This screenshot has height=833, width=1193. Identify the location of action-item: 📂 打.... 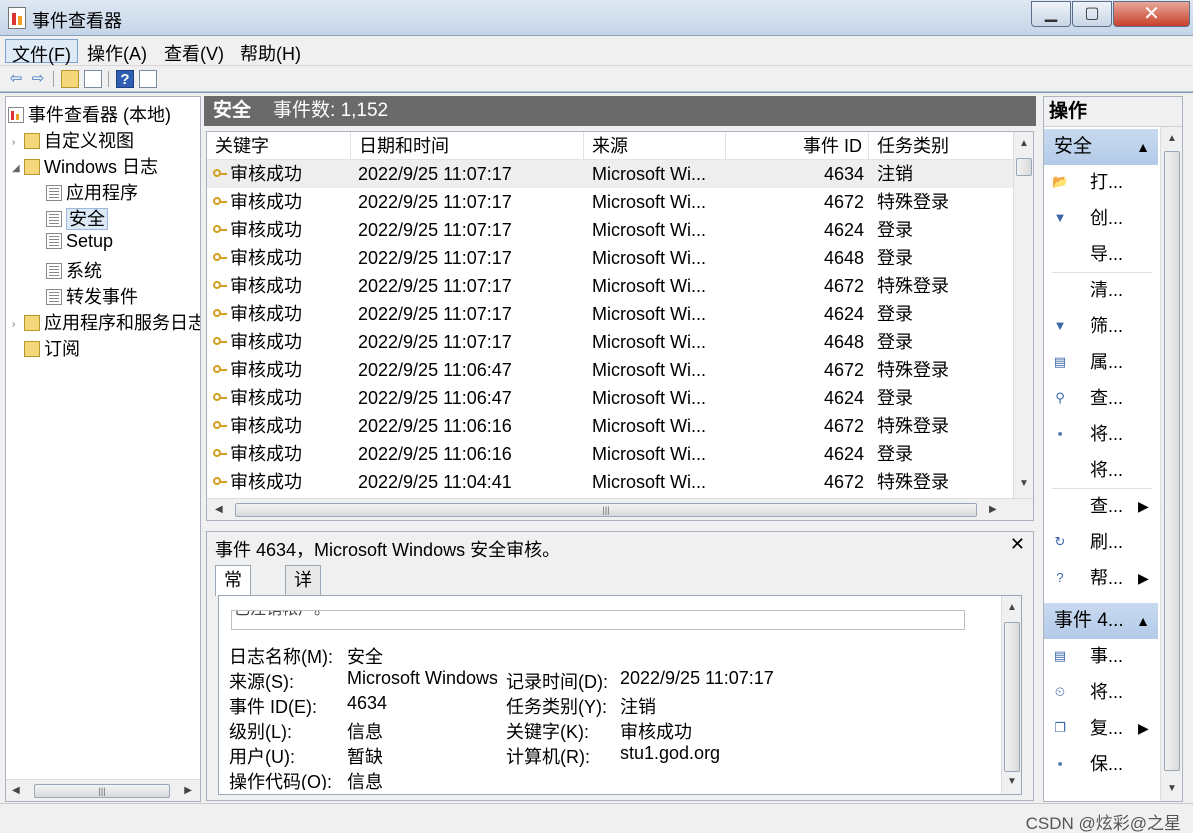
(1101, 182).